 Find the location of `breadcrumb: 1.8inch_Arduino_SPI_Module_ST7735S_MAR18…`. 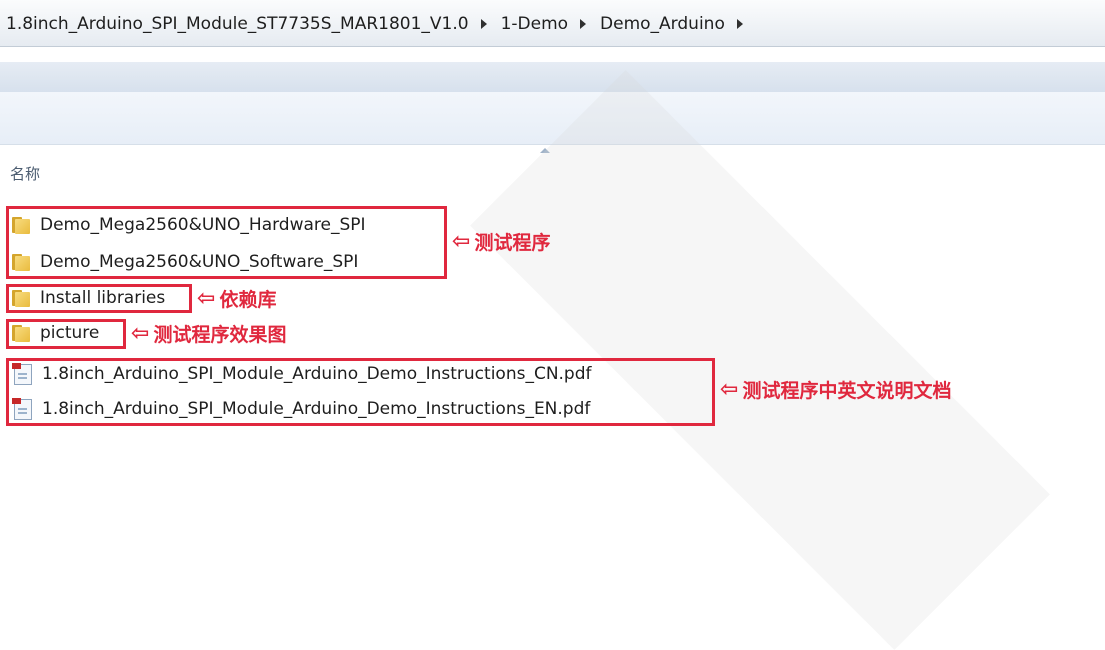

breadcrumb: 1.8inch_Arduino_SPI_Module_ST7735S_MAR18… is located at coordinates (555, 24).